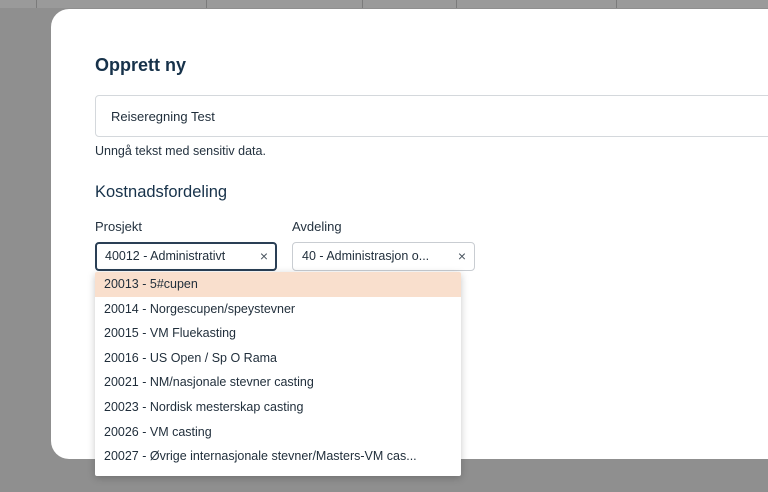 The image size is (768, 492). What do you see at coordinates (264, 256) in the screenshot?
I see `project-clear-icon: ×` at bounding box center [264, 256].